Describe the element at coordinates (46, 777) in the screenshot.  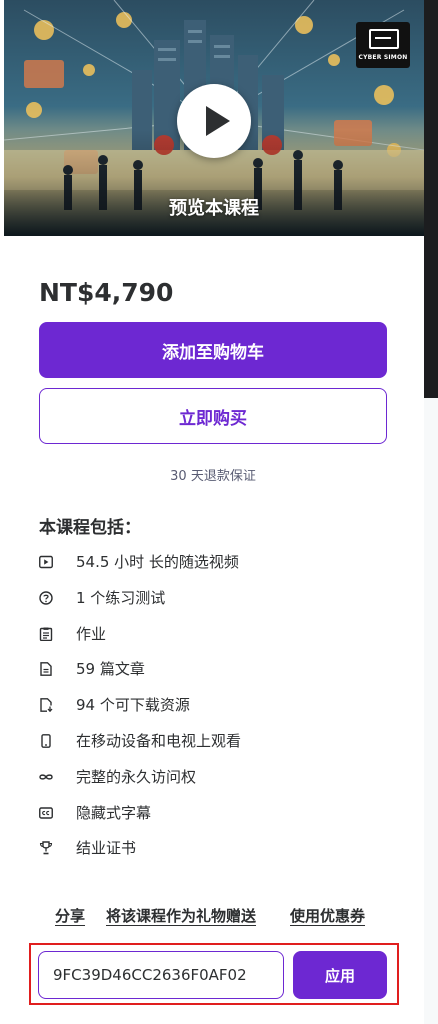
I see `infinity-icon` at that location.